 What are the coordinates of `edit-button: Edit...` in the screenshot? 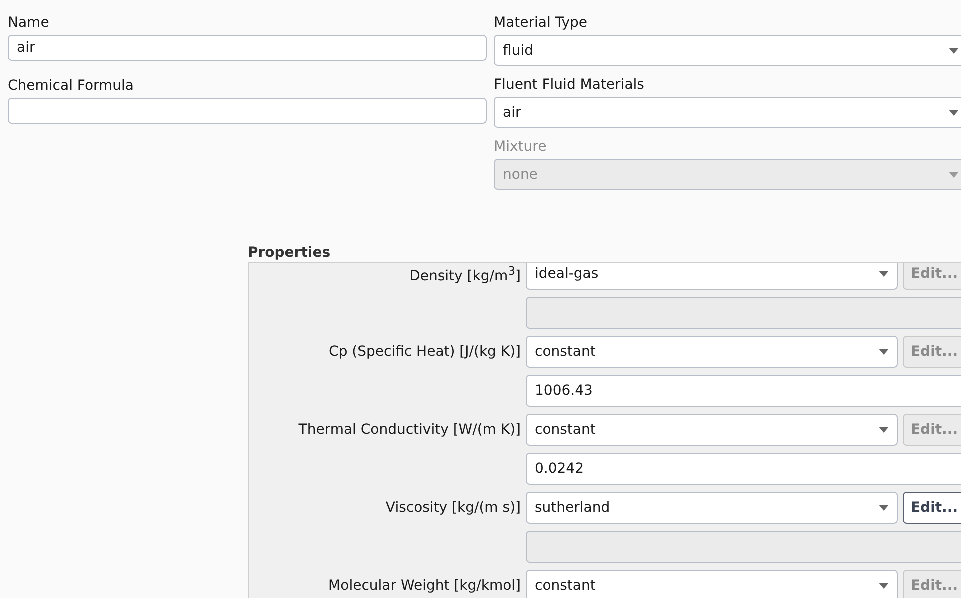 It's located at (932, 508).